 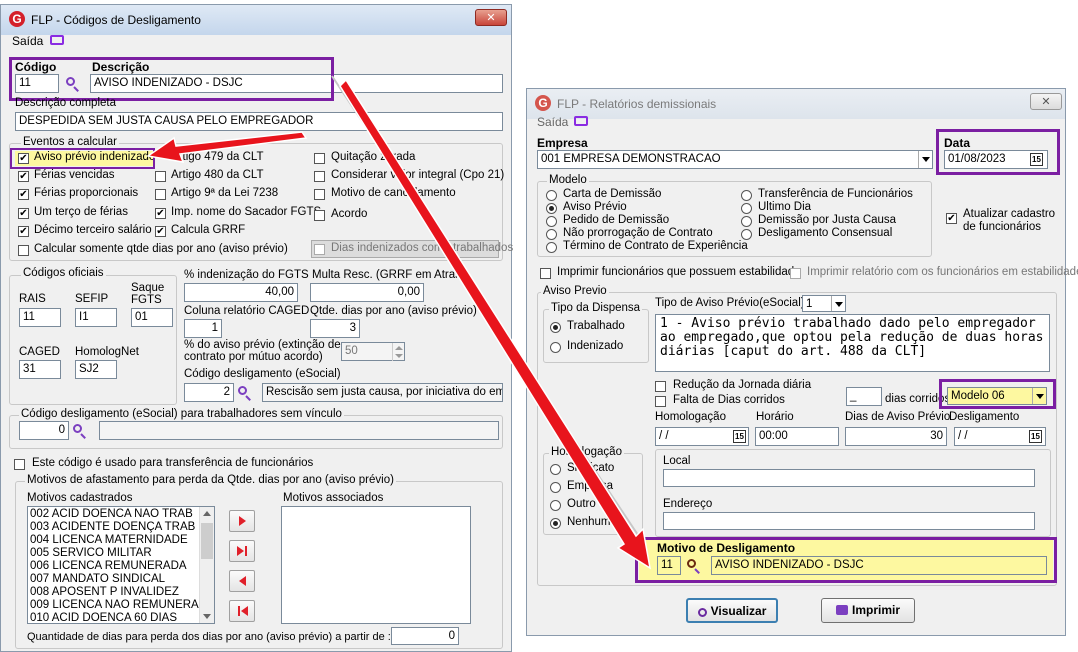 What do you see at coordinates (868, 610) in the screenshot?
I see `imprimir-button: Imprimir` at bounding box center [868, 610].